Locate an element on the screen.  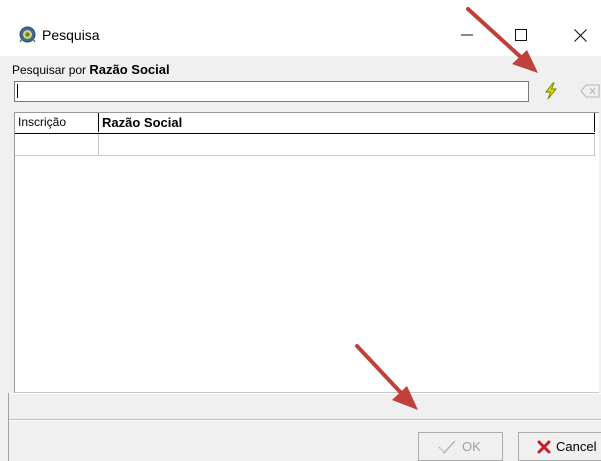
search-by-prefix: Pesquisar por is located at coordinates (51, 70).